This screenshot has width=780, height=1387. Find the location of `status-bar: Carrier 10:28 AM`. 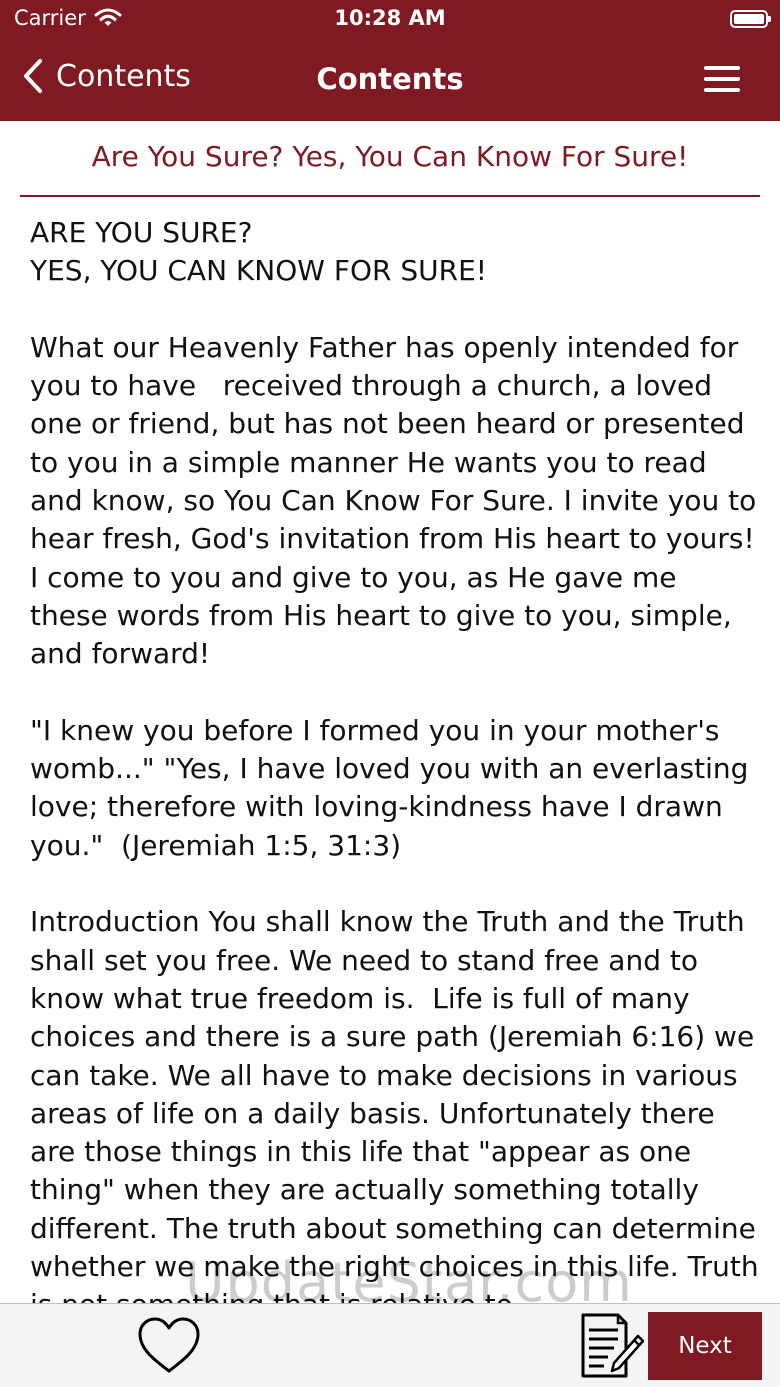

status-bar: Carrier 10:28 AM is located at coordinates (390, 20).